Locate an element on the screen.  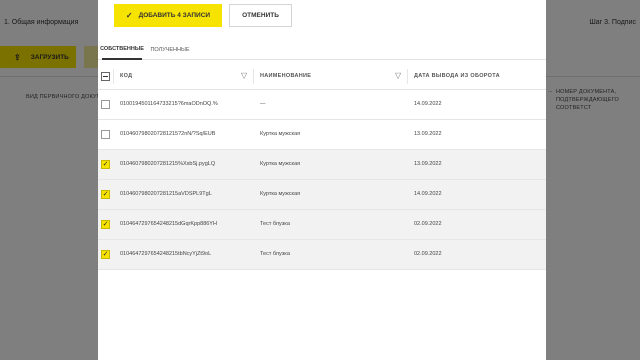
column-header-date: ДАТА ВЫВОДА ИЗ ОБОРОТА is located at coordinates (457, 76).